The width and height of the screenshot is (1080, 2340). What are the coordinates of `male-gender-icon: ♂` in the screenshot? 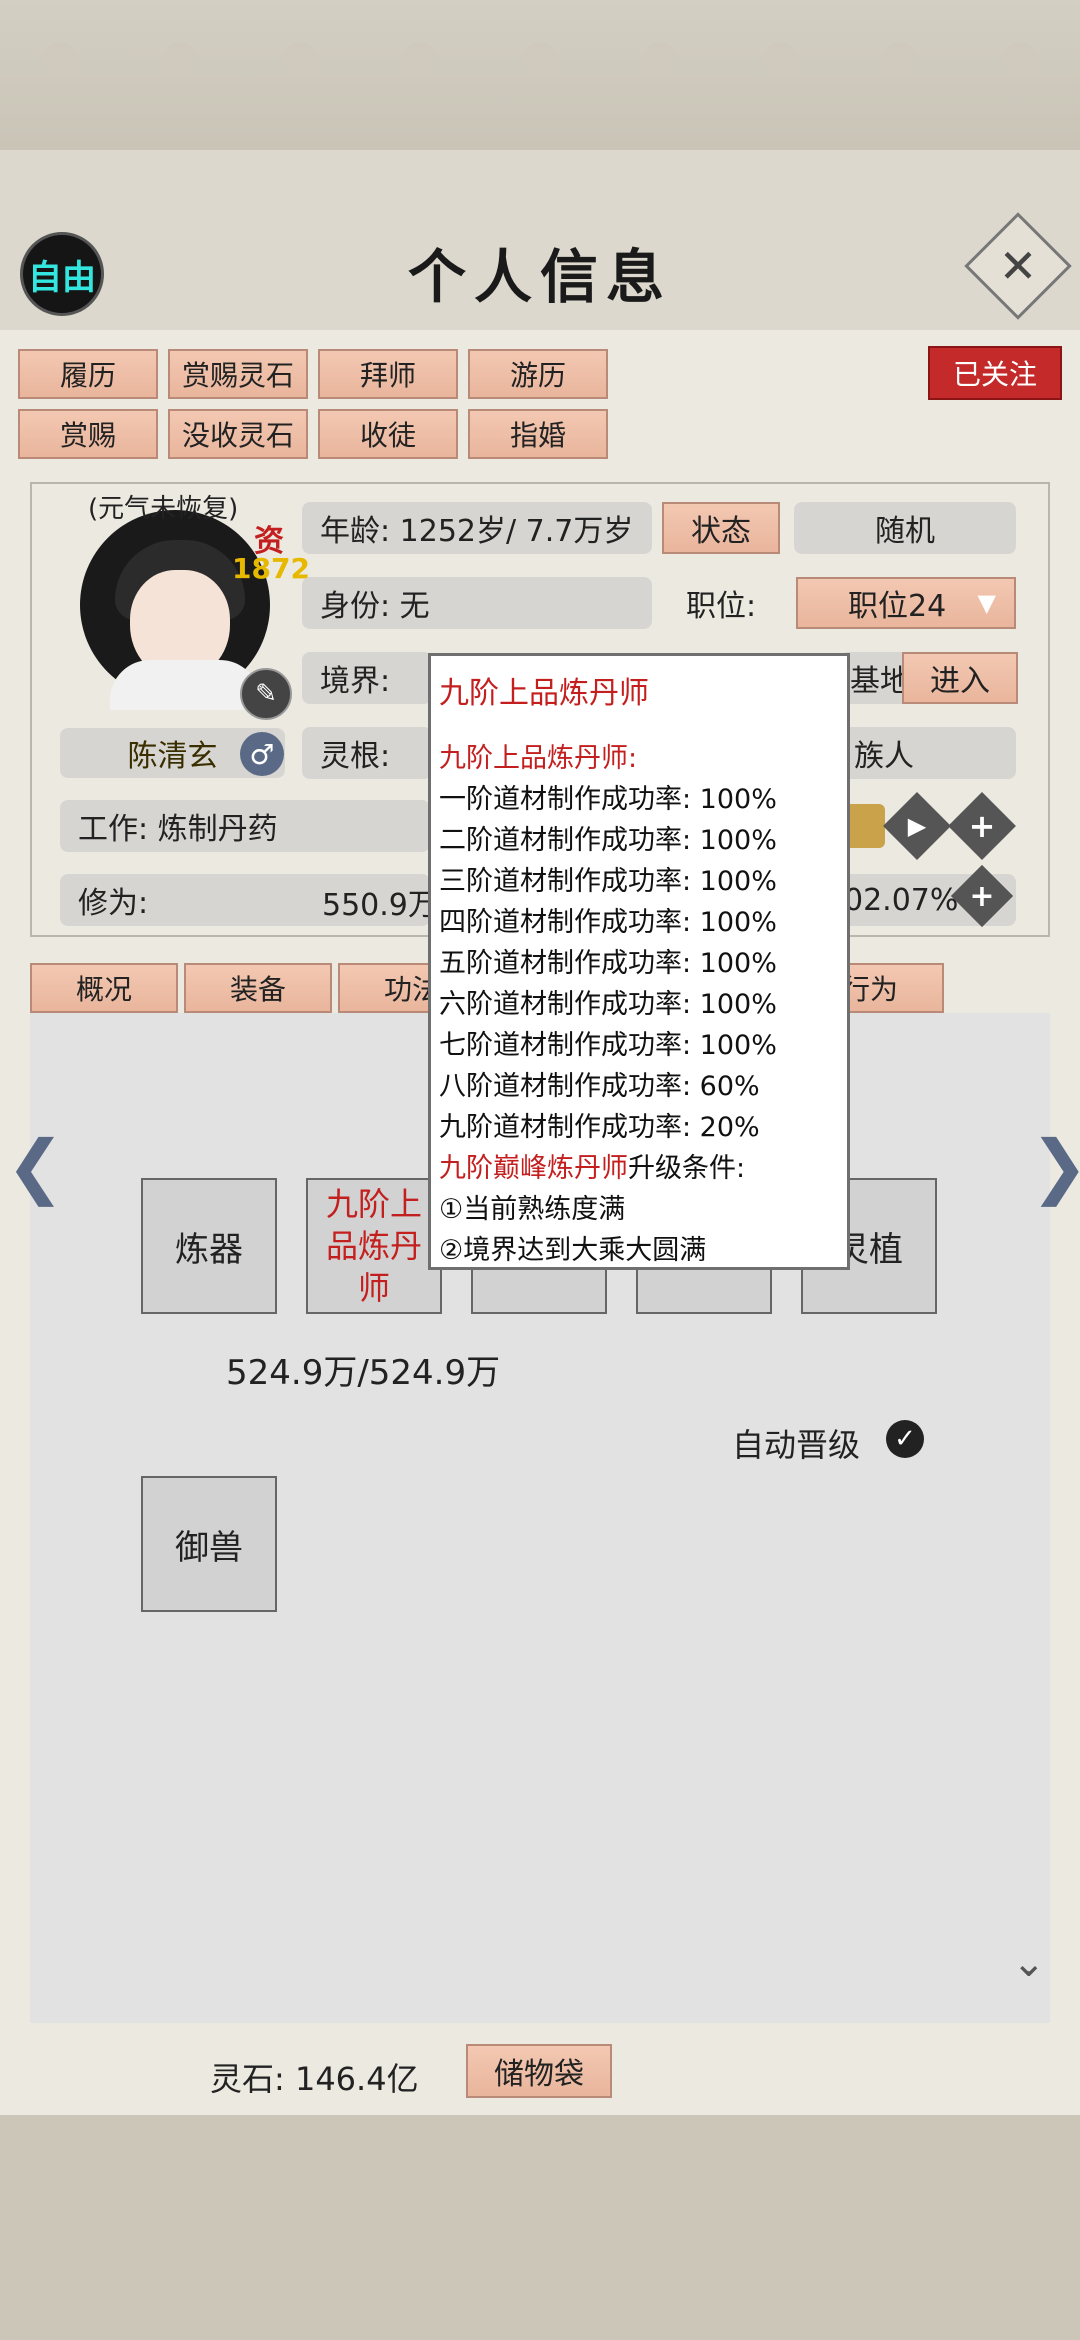 It's located at (262, 754).